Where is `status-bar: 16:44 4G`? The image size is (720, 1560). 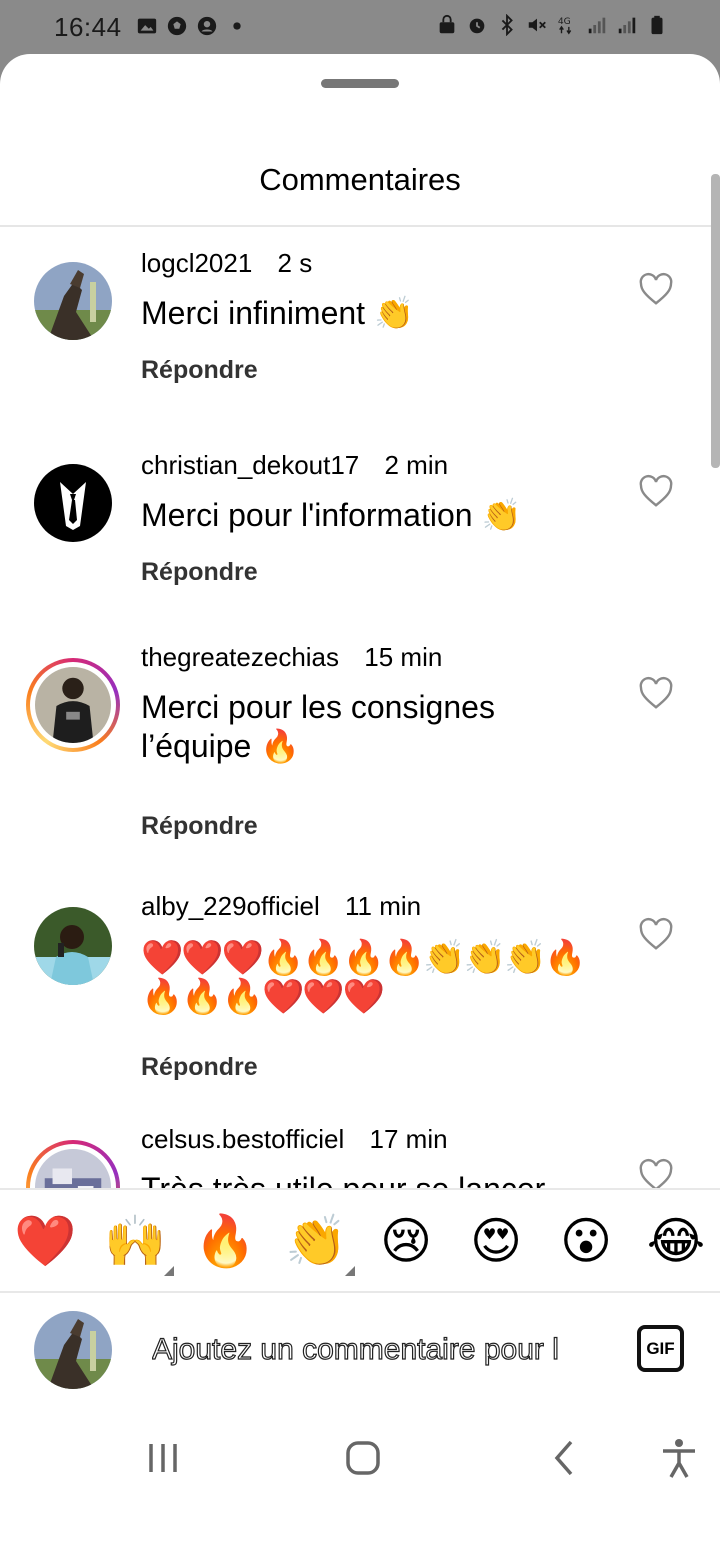
status-bar: 16:44 4G is located at coordinates (360, 27).